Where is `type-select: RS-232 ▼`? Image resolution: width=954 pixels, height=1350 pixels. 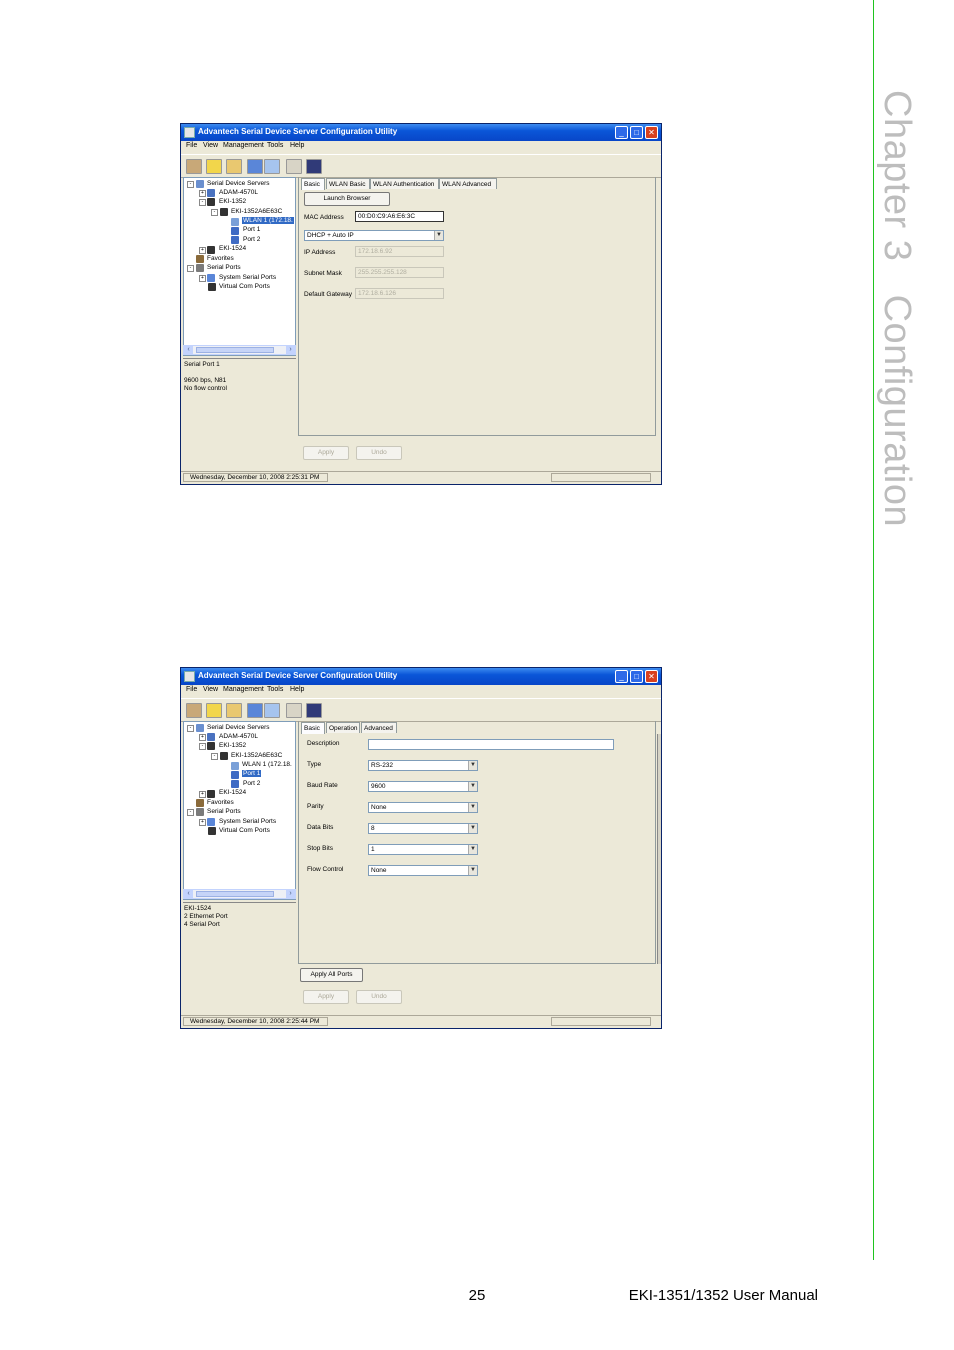 type-select: RS-232 ▼ is located at coordinates (423, 765).